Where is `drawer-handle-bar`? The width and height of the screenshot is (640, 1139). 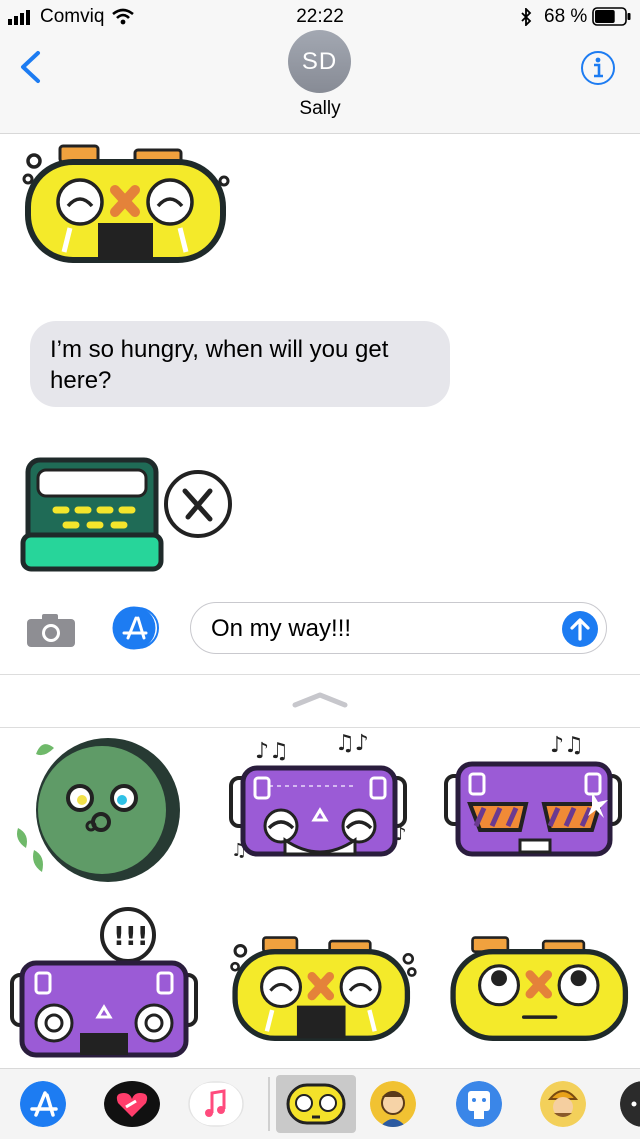 drawer-handle-bar is located at coordinates (320, 701).